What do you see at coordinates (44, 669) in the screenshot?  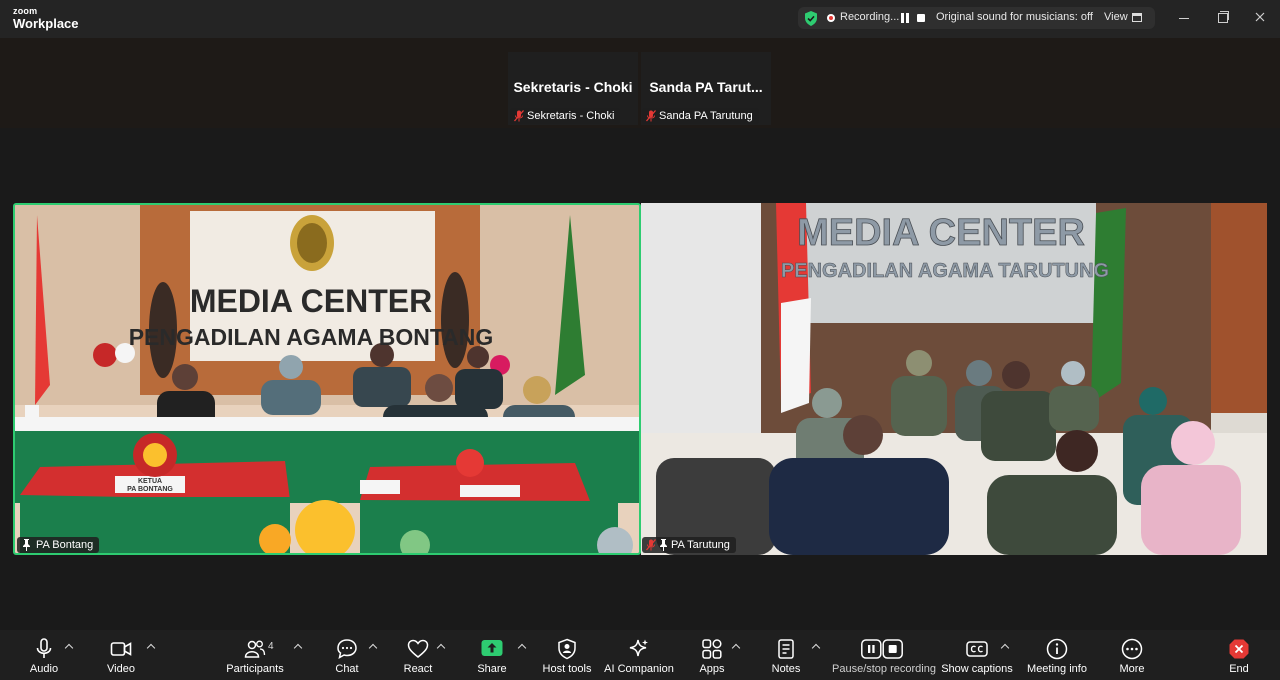 I see `audio-label: Audio` at bounding box center [44, 669].